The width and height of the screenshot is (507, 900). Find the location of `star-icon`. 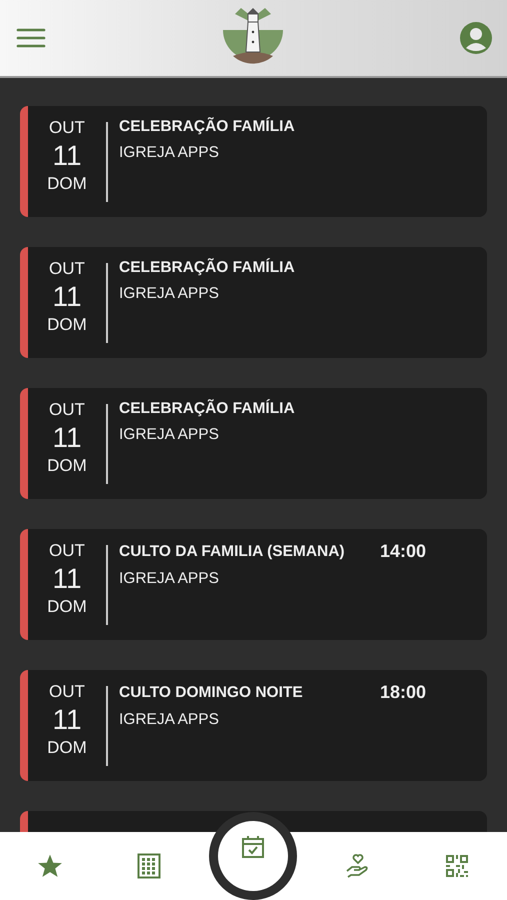

star-icon is located at coordinates (49, 866).